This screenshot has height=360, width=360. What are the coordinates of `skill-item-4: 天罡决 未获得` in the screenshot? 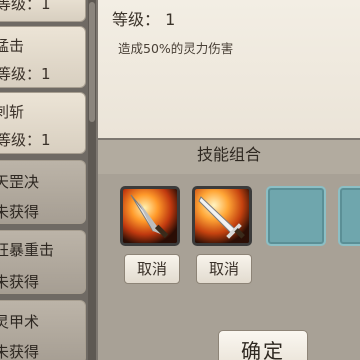 It's located at (43, 192).